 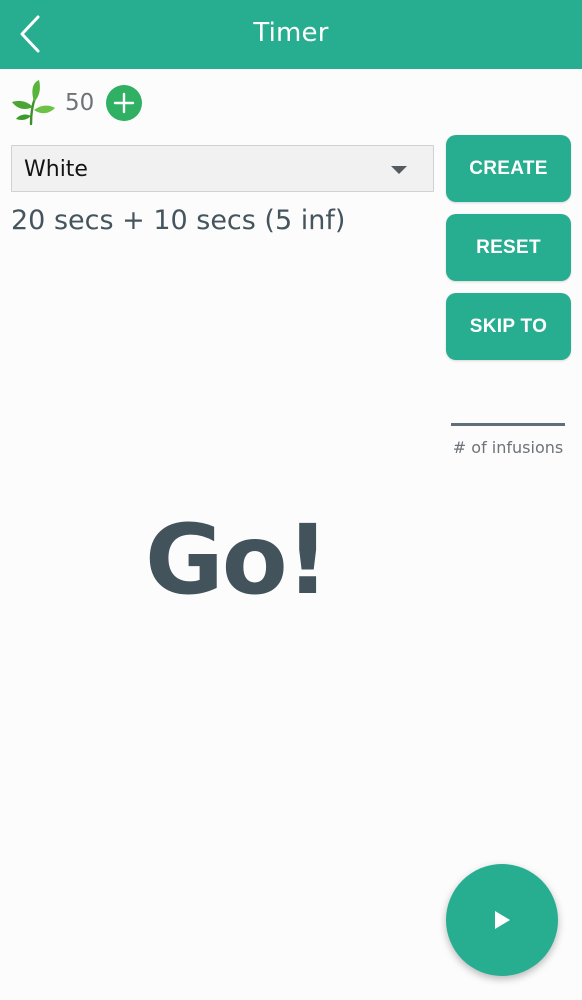 What do you see at coordinates (237, 560) in the screenshot?
I see `timer-status-text: Go!` at bounding box center [237, 560].